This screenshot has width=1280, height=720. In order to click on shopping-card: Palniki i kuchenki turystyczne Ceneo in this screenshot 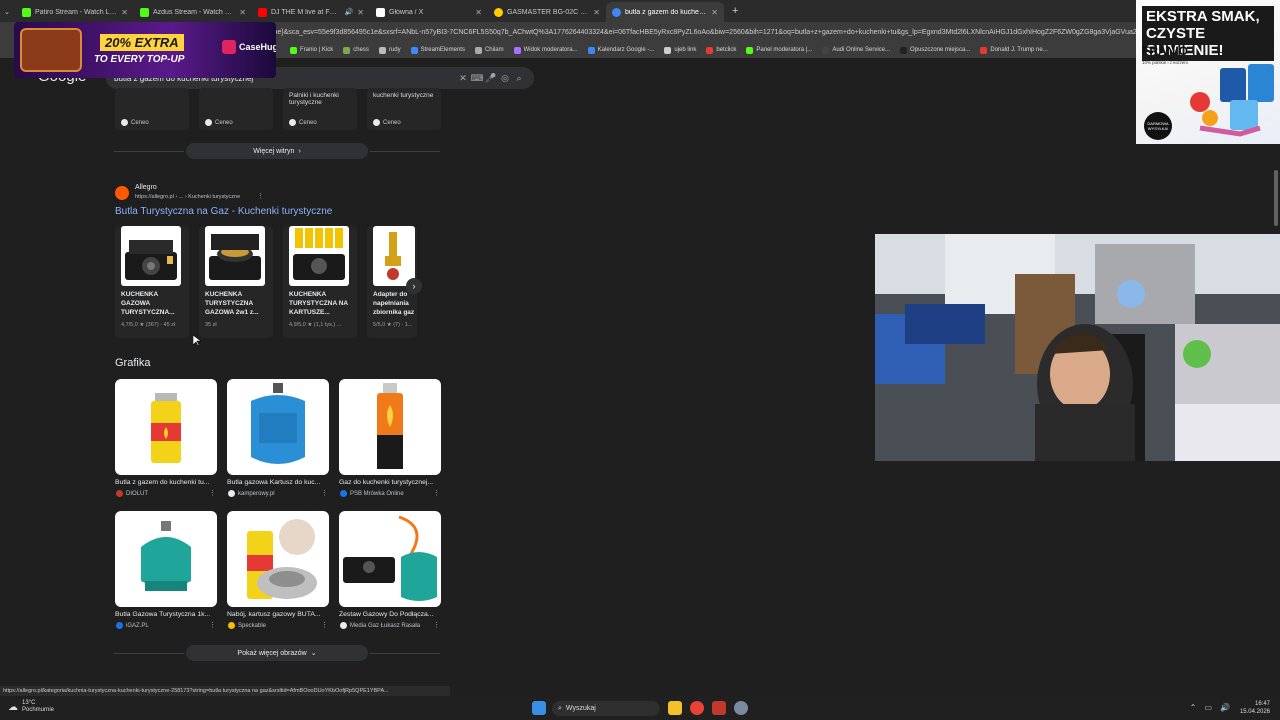, I will do `click(320, 109)`.